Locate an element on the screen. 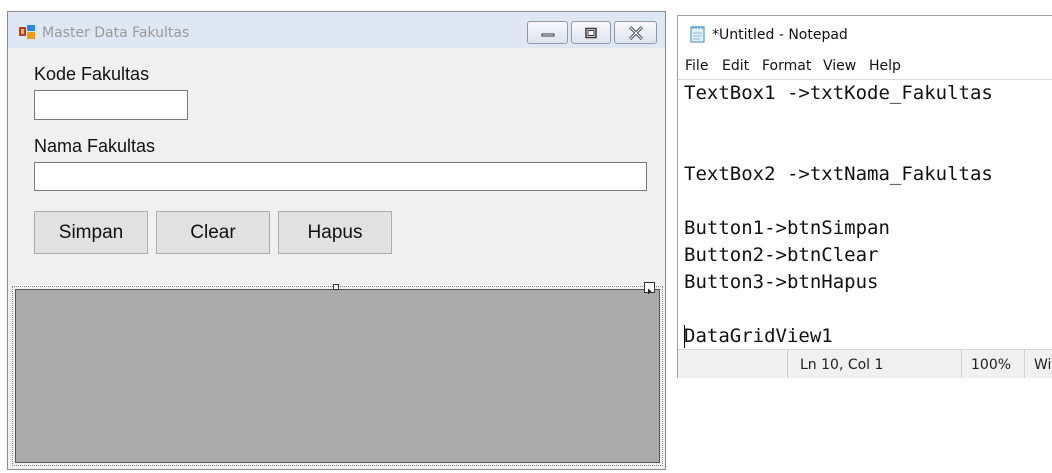 The image size is (1052, 473). menu-view: View is located at coordinates (839, 66).